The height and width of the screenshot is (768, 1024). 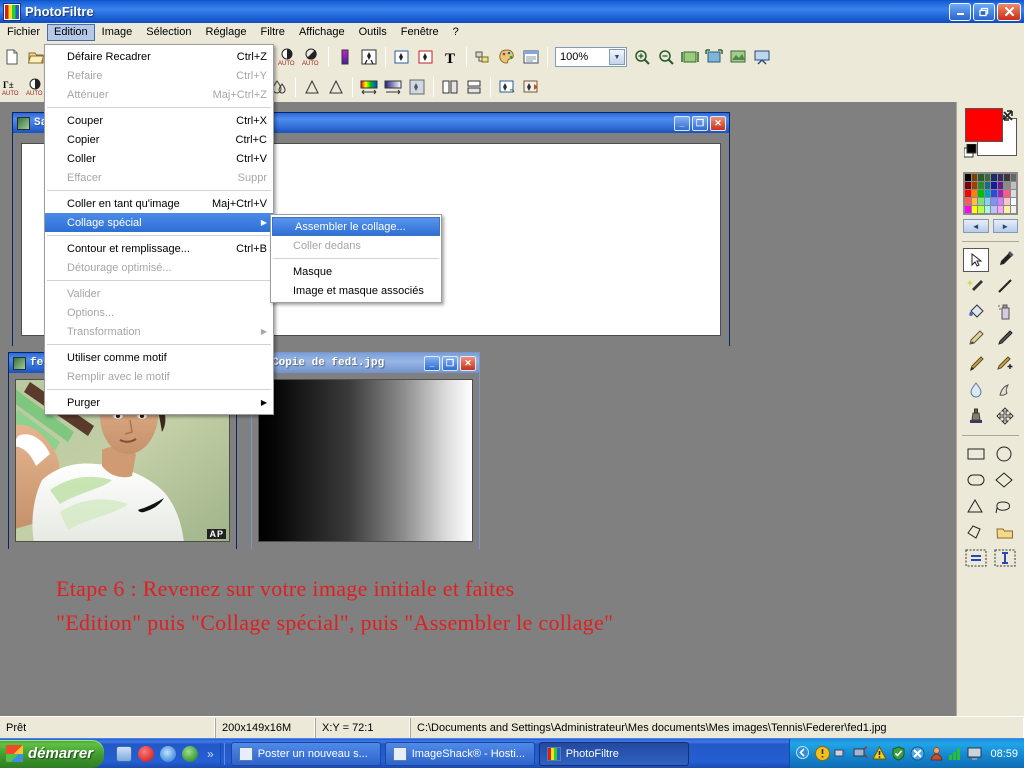 What do you see at coordinates (365, 460) in the screenshot?
I see `image-canvas-gradient` at bounding box center [365, 460].